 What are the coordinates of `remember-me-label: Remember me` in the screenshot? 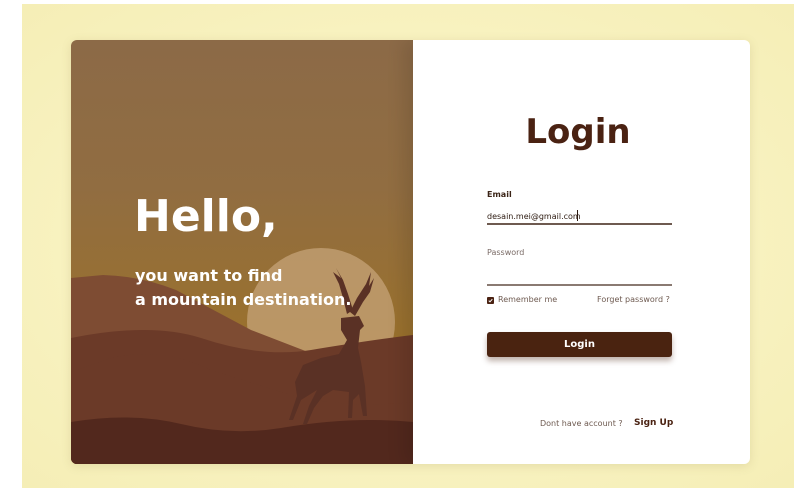 It's located at (528, 299).